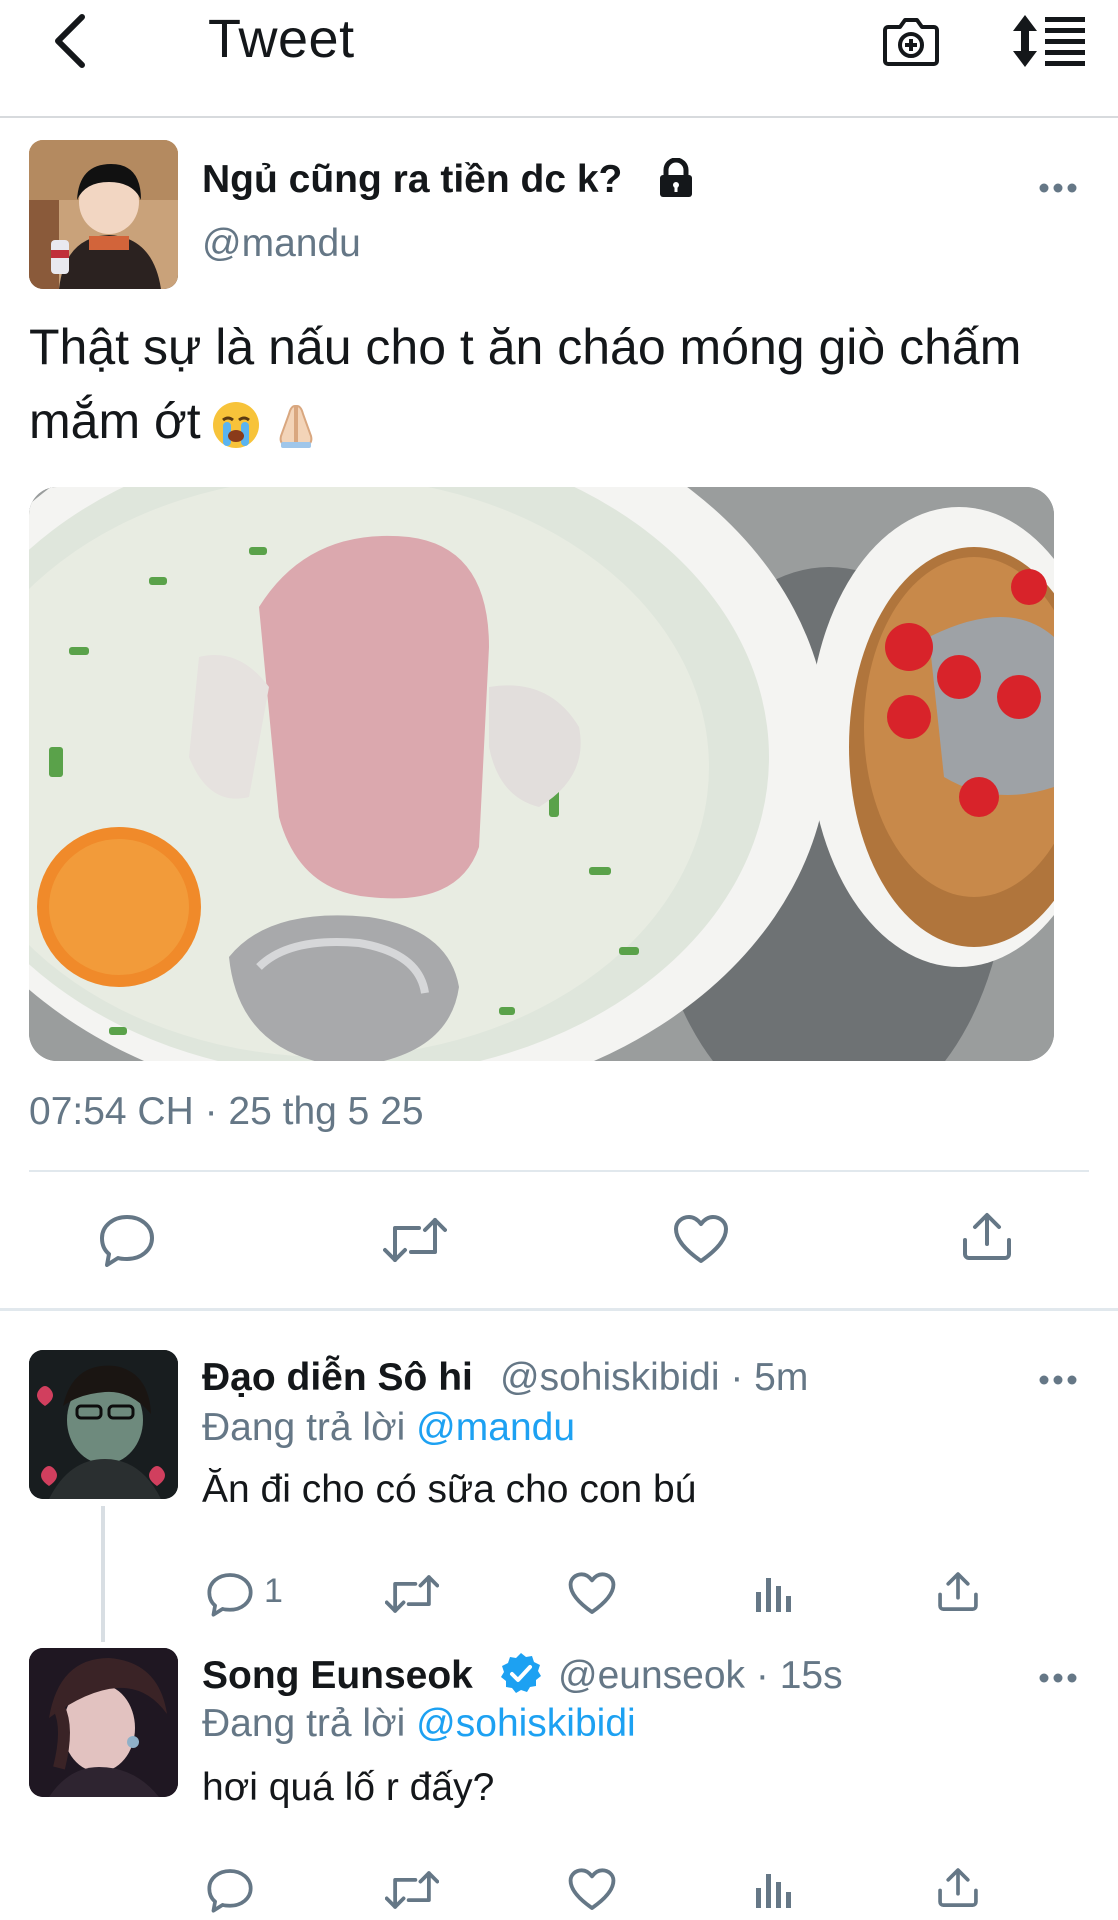 This screenshot has height=1920, width=1118. What do you see at coordinates (559, 1309) in the screenshot?
I see `section-divider` at bounding box center [559, 1309].